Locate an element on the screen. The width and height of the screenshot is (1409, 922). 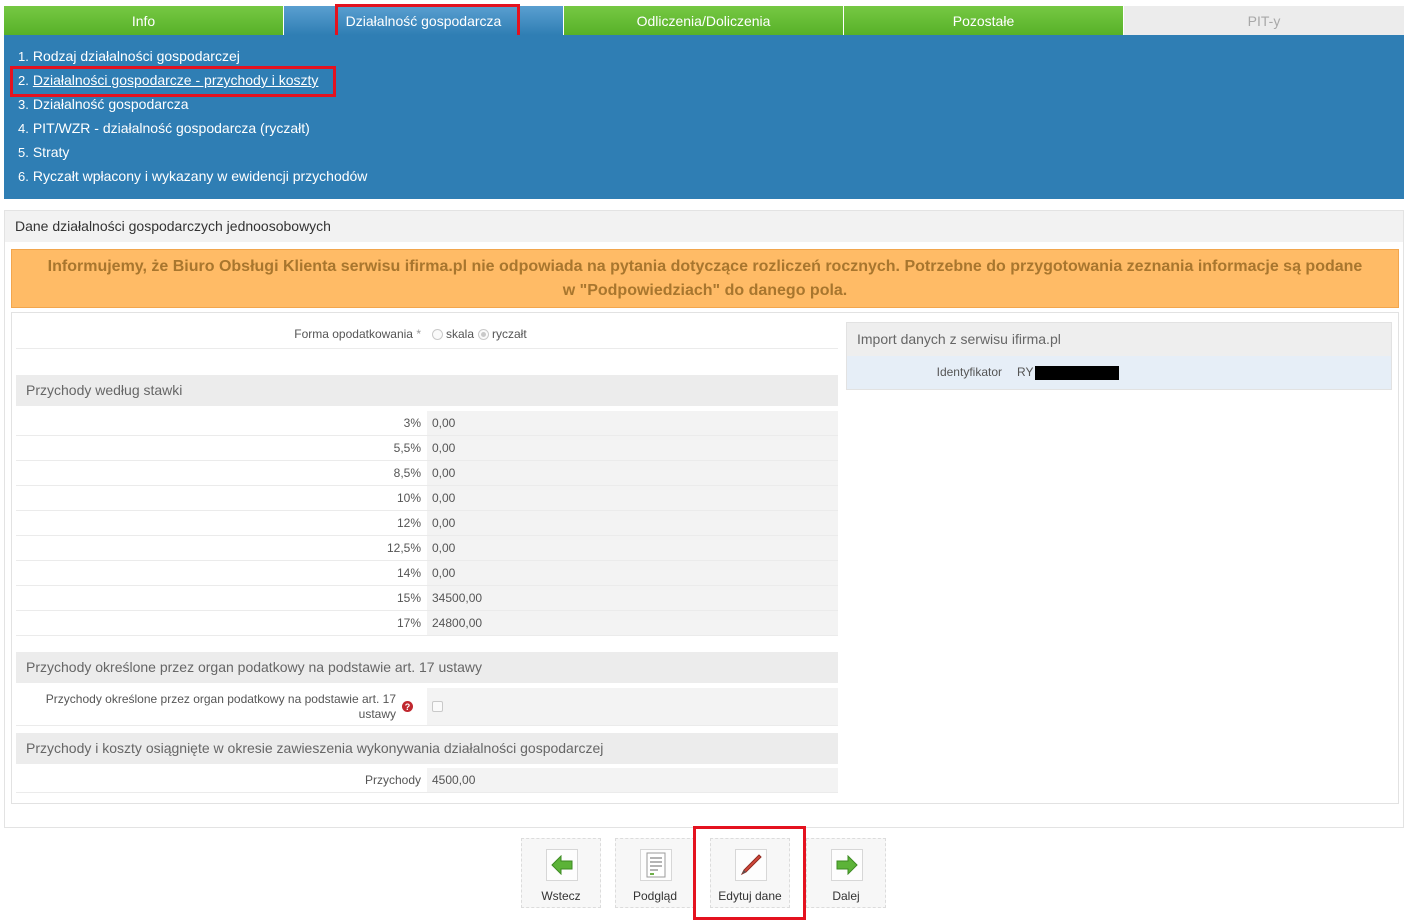
subnav-item-number: 2. is located at coordinates (23, 80).